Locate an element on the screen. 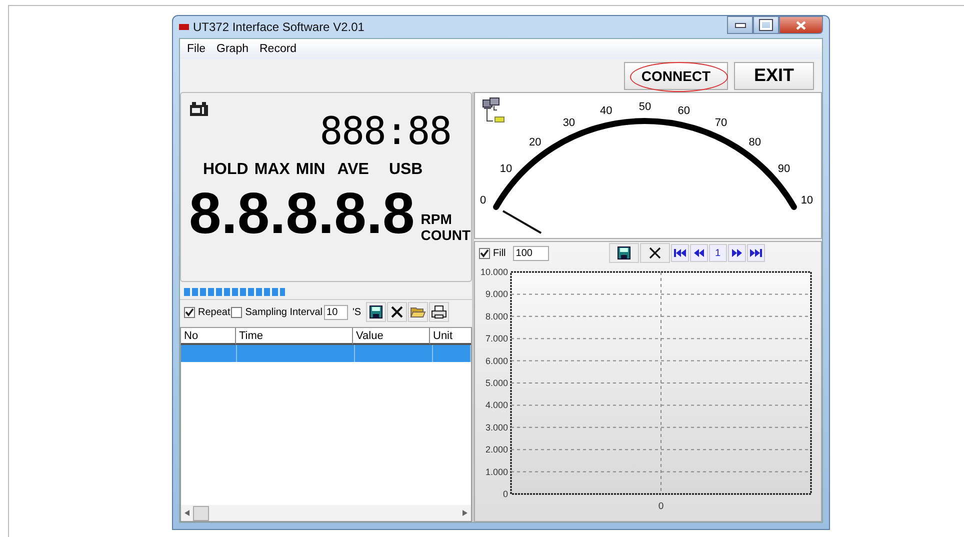 The height and width of the screenshot is (537, 964). repeat-checkbox: Repeat is located at coordinates (207, 312).